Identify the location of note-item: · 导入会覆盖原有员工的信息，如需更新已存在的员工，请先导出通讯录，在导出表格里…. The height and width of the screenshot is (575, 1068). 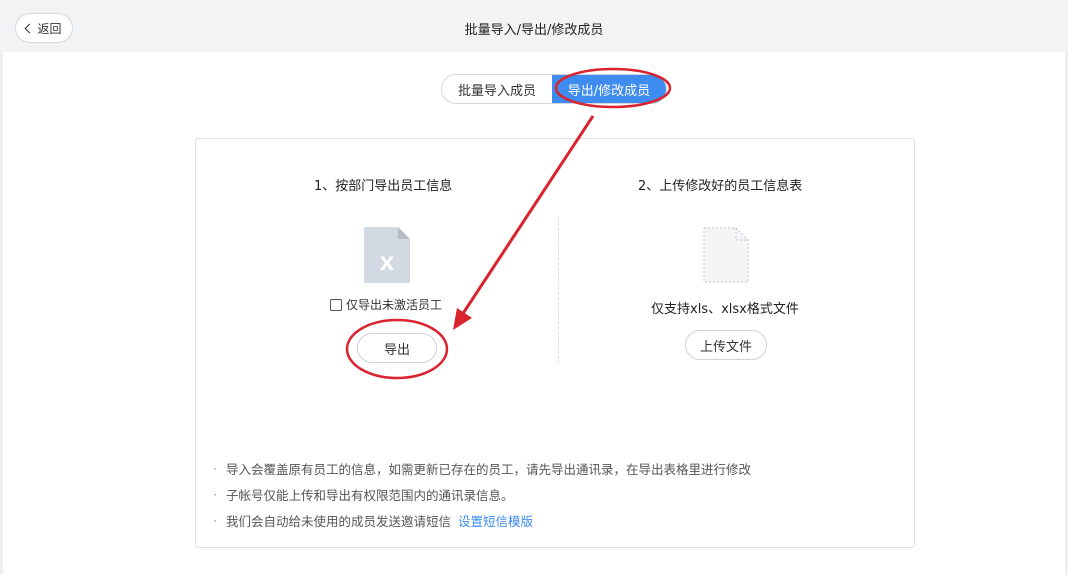
(482, 468).